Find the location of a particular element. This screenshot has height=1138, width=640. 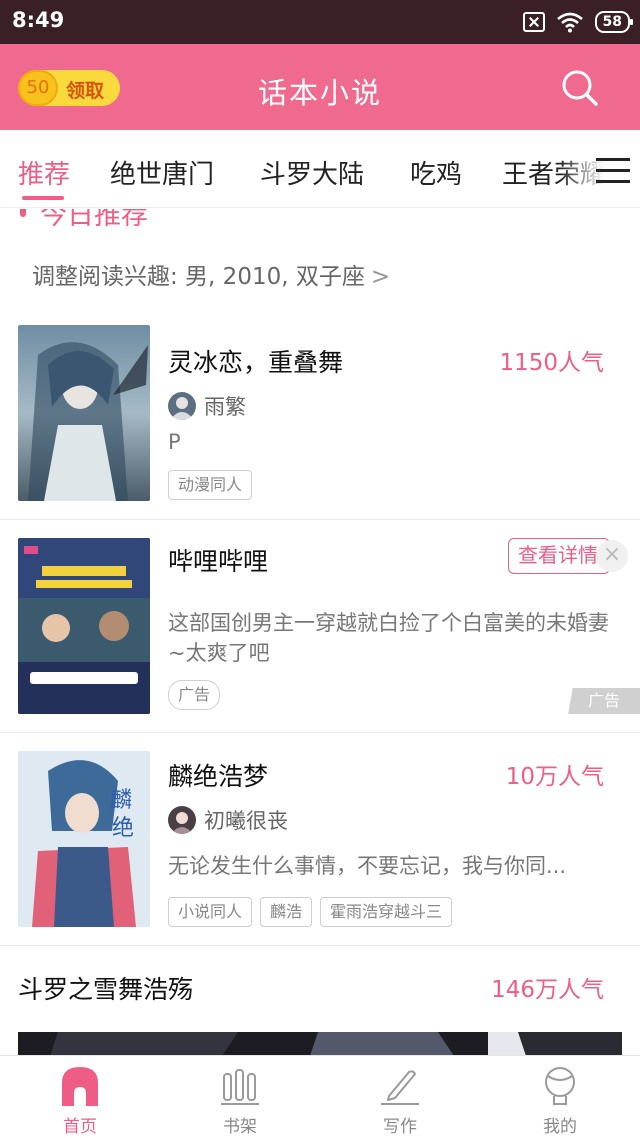

author-name: 初曦很丧 is located at coordinates (246, 821).